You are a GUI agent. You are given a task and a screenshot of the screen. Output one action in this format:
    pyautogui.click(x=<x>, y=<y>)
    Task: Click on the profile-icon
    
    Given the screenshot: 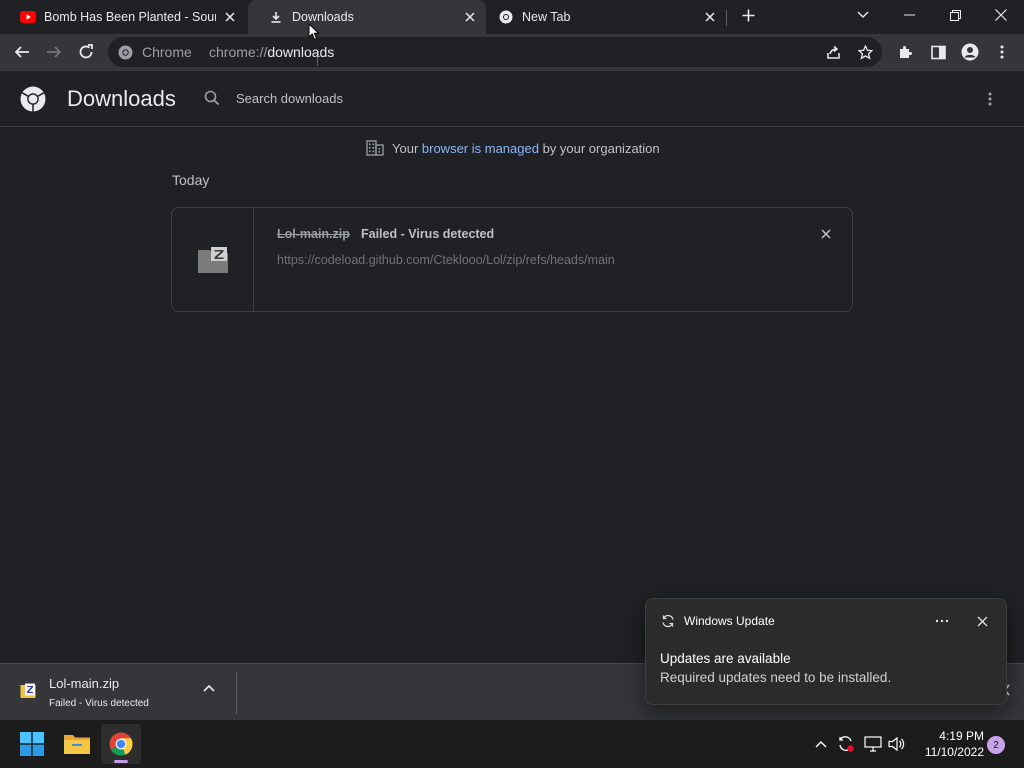 What is the action you would take?
    pyautogui.click(x=970, y=52)
    